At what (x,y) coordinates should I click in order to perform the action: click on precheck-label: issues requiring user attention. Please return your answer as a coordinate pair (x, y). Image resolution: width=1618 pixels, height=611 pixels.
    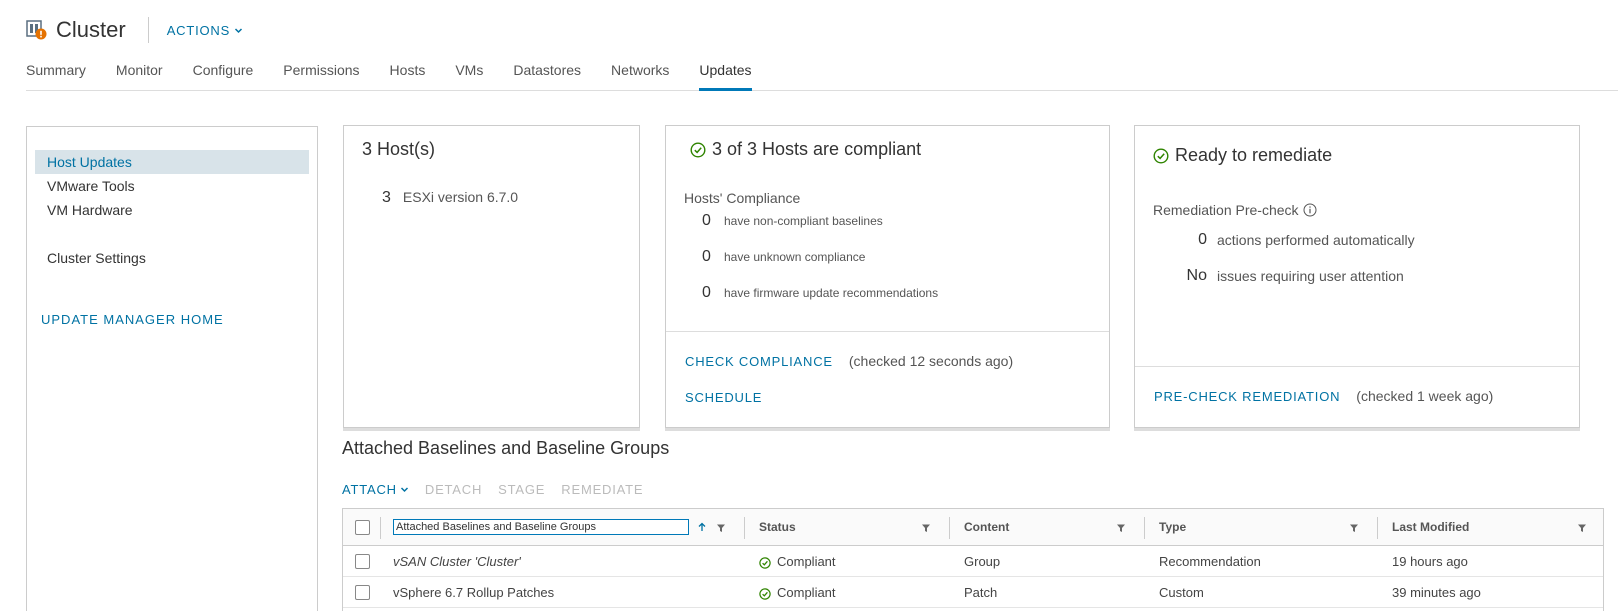
    Looking at the image, I should click on (1310, 276).